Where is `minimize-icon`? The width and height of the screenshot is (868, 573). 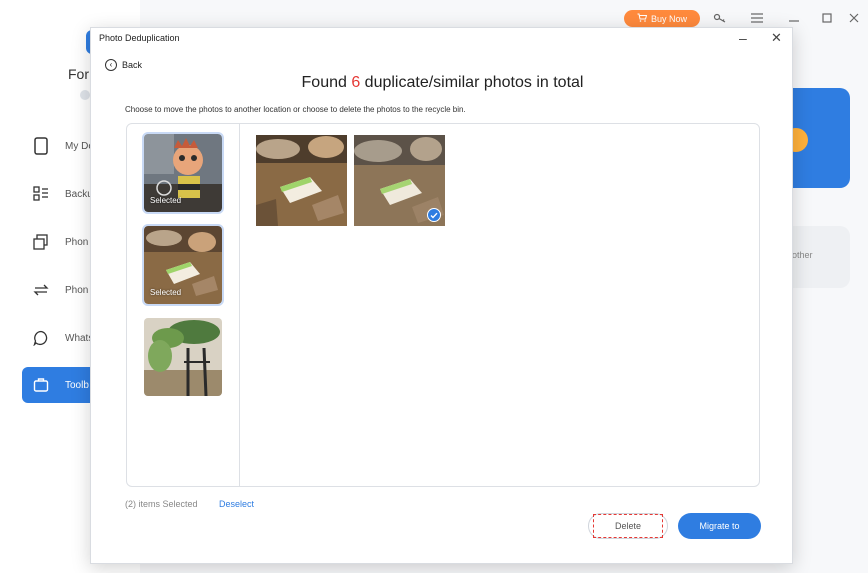 minimize-icon is located at coordinates (794, 18).